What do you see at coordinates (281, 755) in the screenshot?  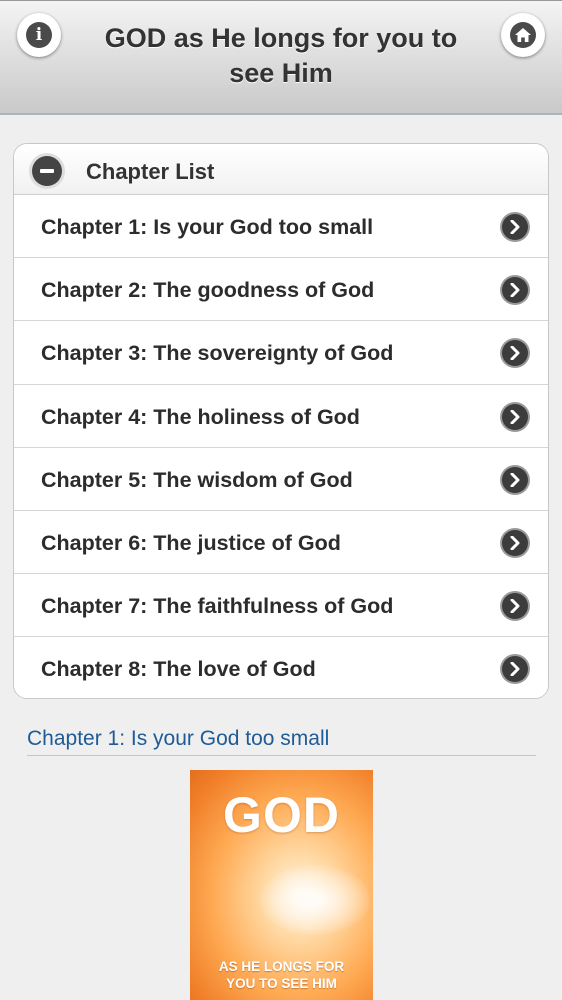 I see `section-divider` at bounding box center [281, 755].